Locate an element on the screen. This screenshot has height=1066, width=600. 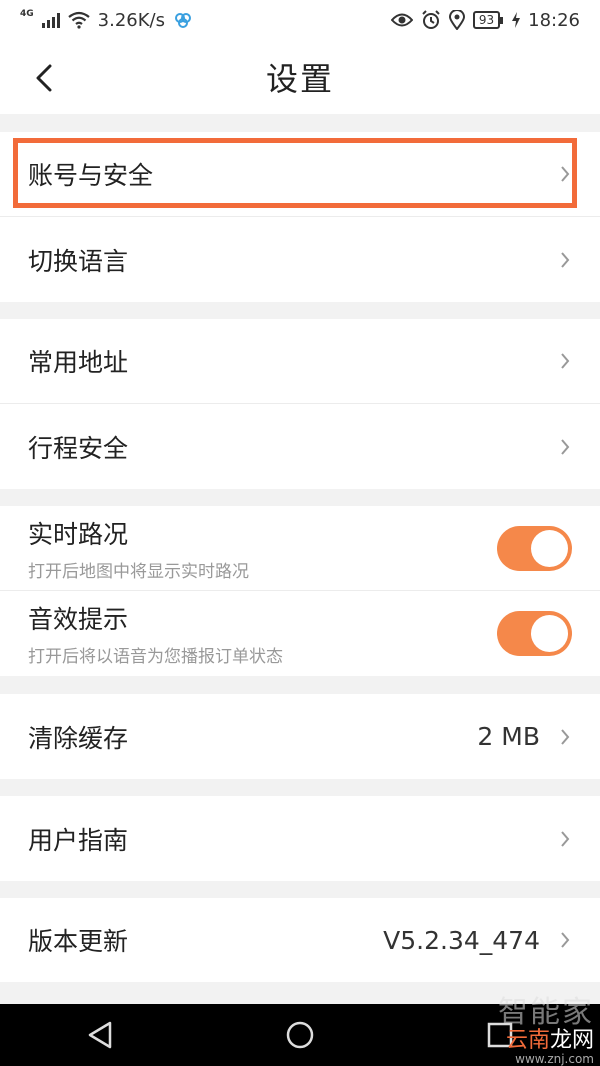
cache-size: 2 MB is located at coordinates (508, 736).